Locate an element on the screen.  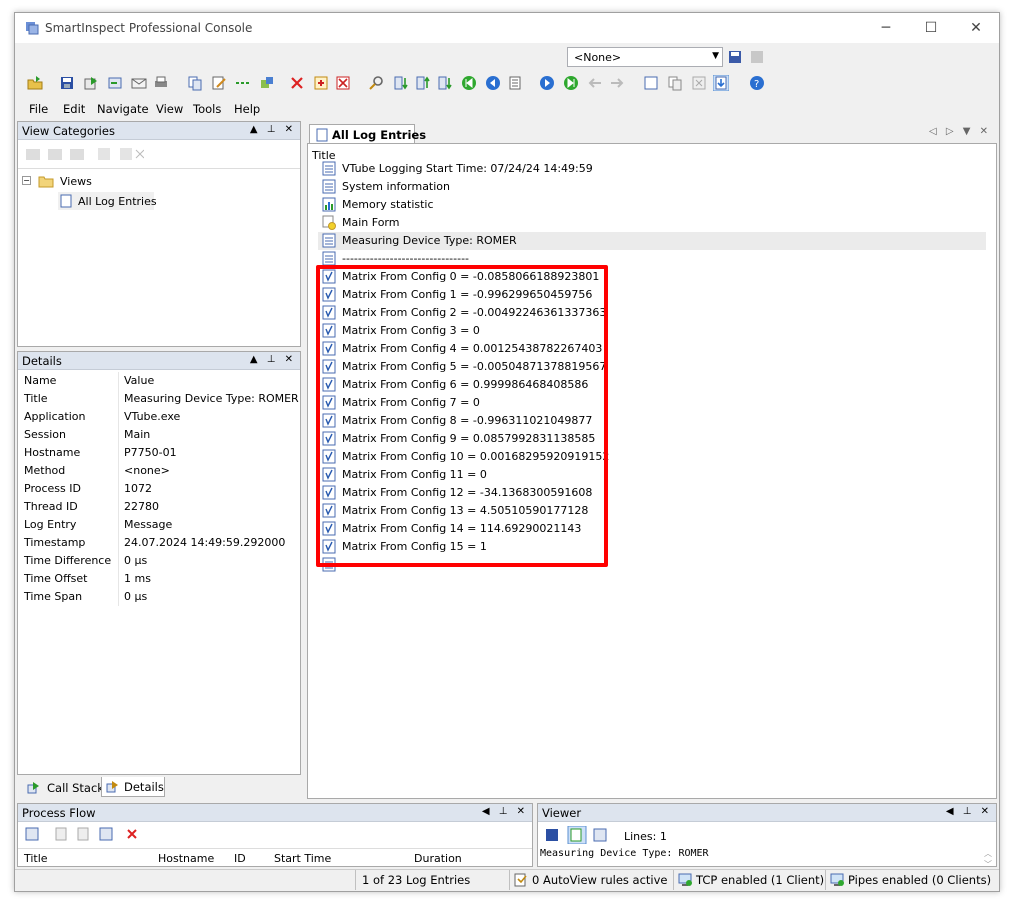
collapse-icon: − is located at coordinates (26, 180).